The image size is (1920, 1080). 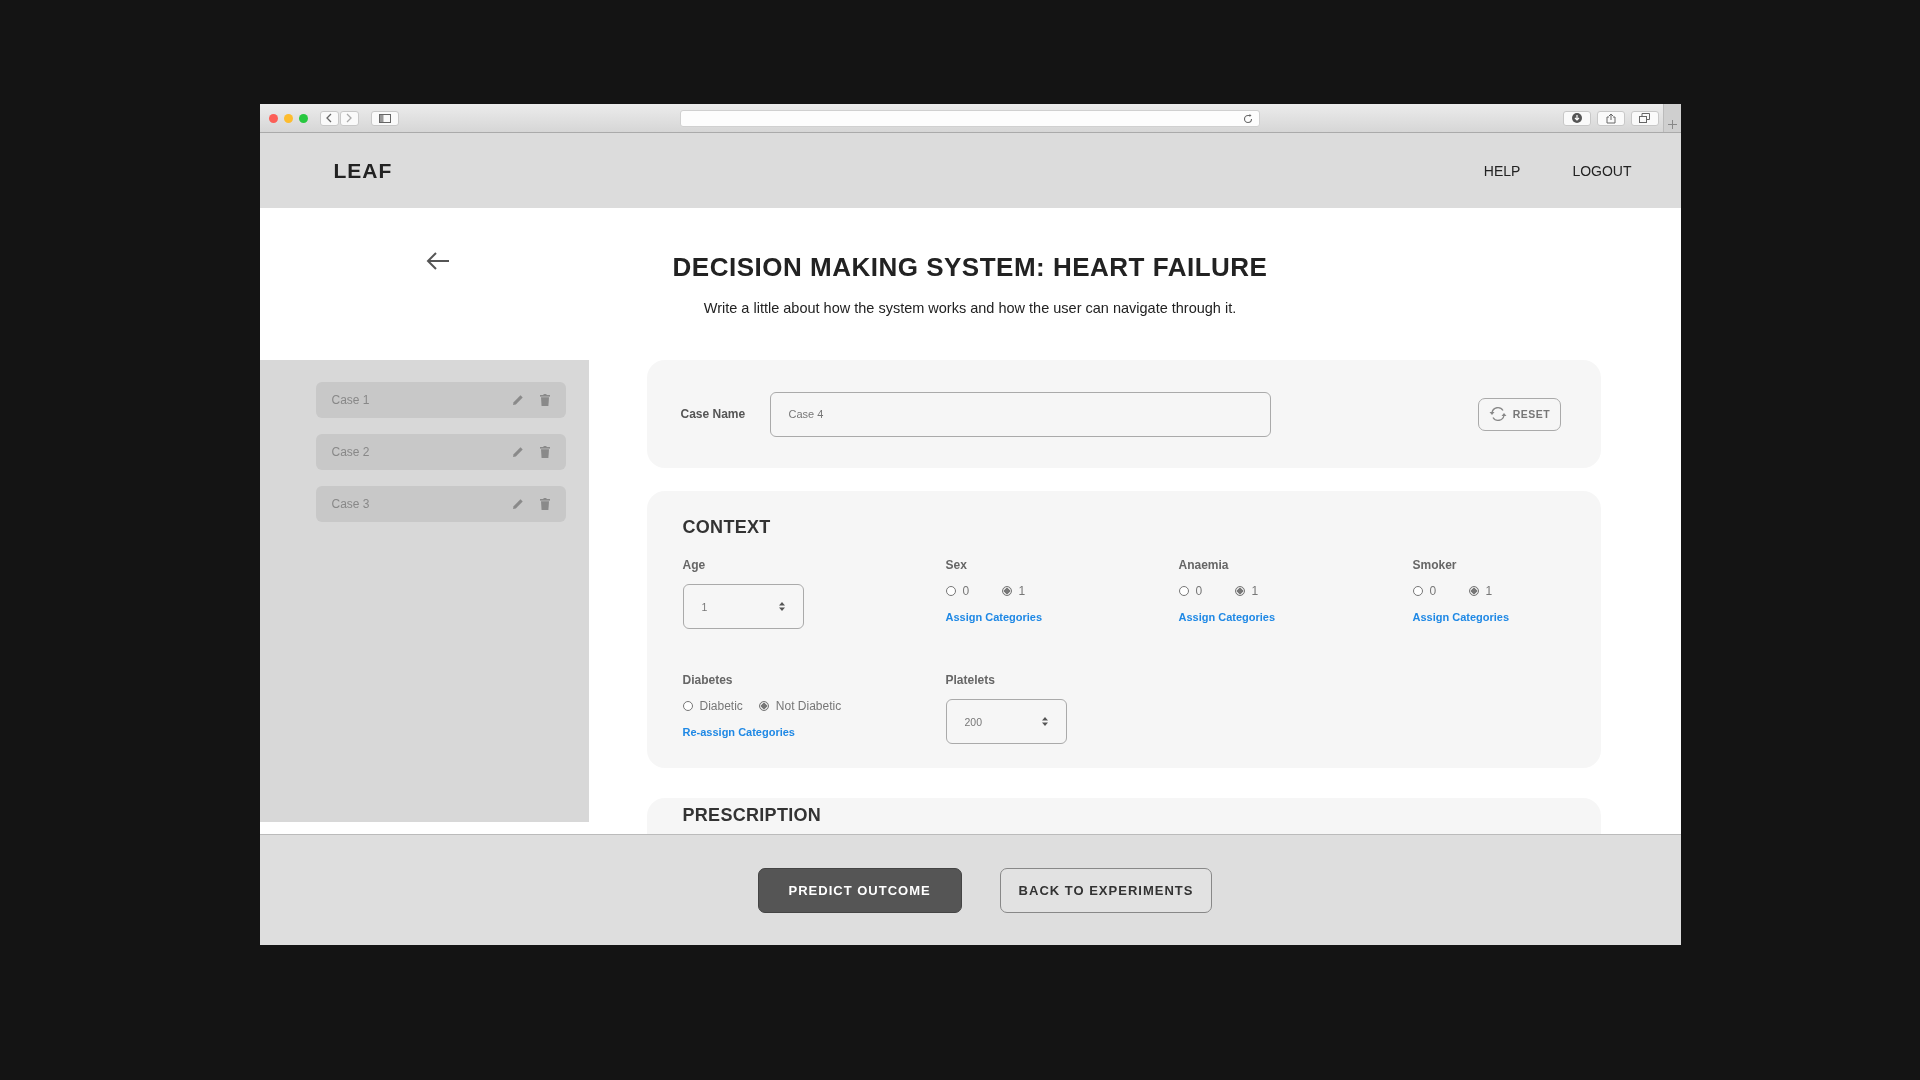 I want to click on download-icon, so click(x=1576, y=118).